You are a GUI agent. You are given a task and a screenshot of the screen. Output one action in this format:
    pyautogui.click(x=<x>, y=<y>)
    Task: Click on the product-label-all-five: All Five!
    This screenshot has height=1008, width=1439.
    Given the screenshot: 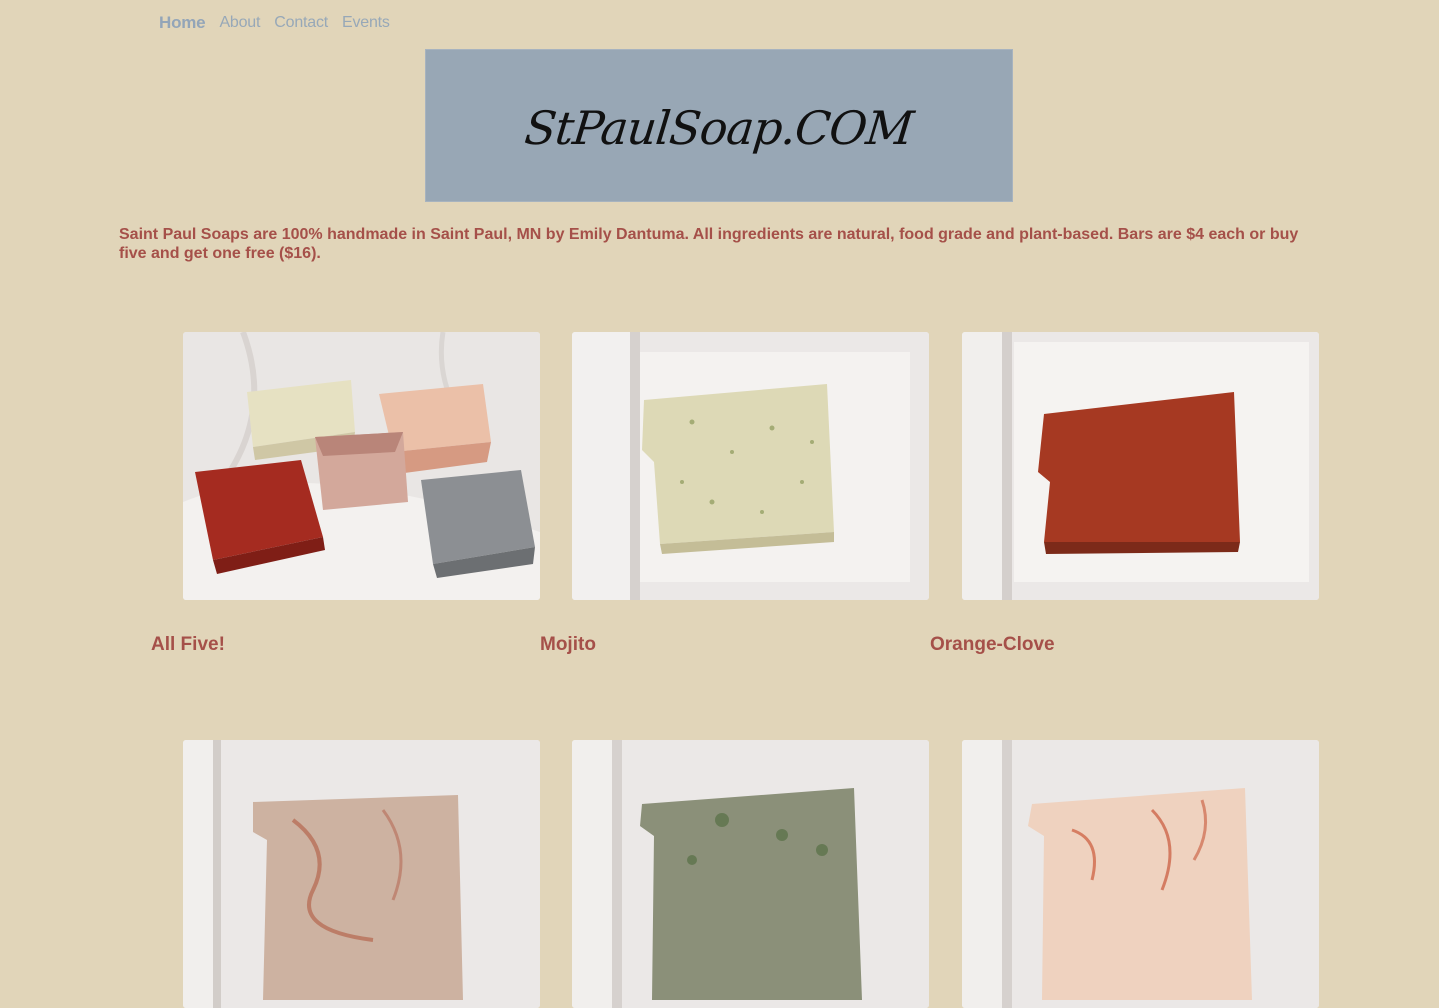 What is the action you would take?
    pyautogui.click(x=188, y=645)
    